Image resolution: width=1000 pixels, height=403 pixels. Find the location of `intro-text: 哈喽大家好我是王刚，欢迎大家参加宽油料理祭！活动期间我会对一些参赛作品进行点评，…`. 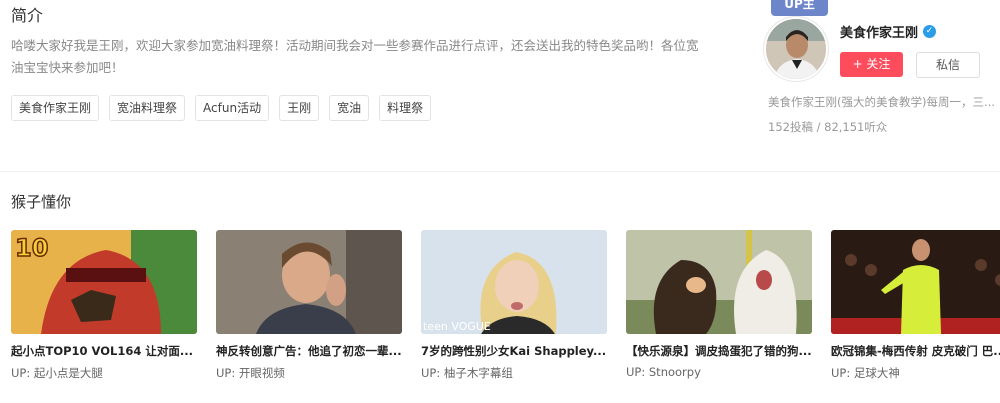

intro-text: 哈喽大家好我是王刚，欢迎大家参加宽油料理祭！活动期间我会对一些参赛作品进行点评，… is located at coordinates (355, 56).